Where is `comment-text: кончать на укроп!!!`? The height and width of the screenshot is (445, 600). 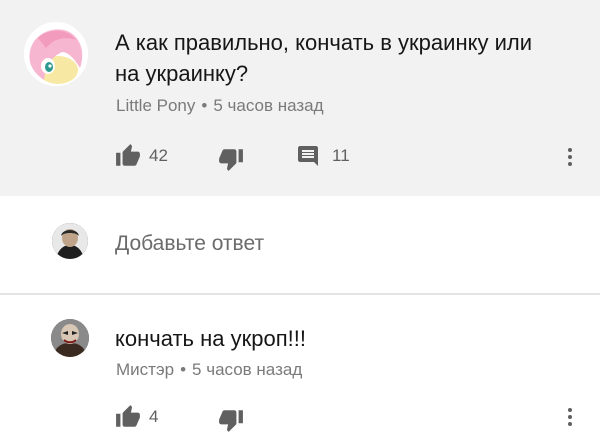
comment-text: кончать на укроп!!! is located at coordinates (210, 338).